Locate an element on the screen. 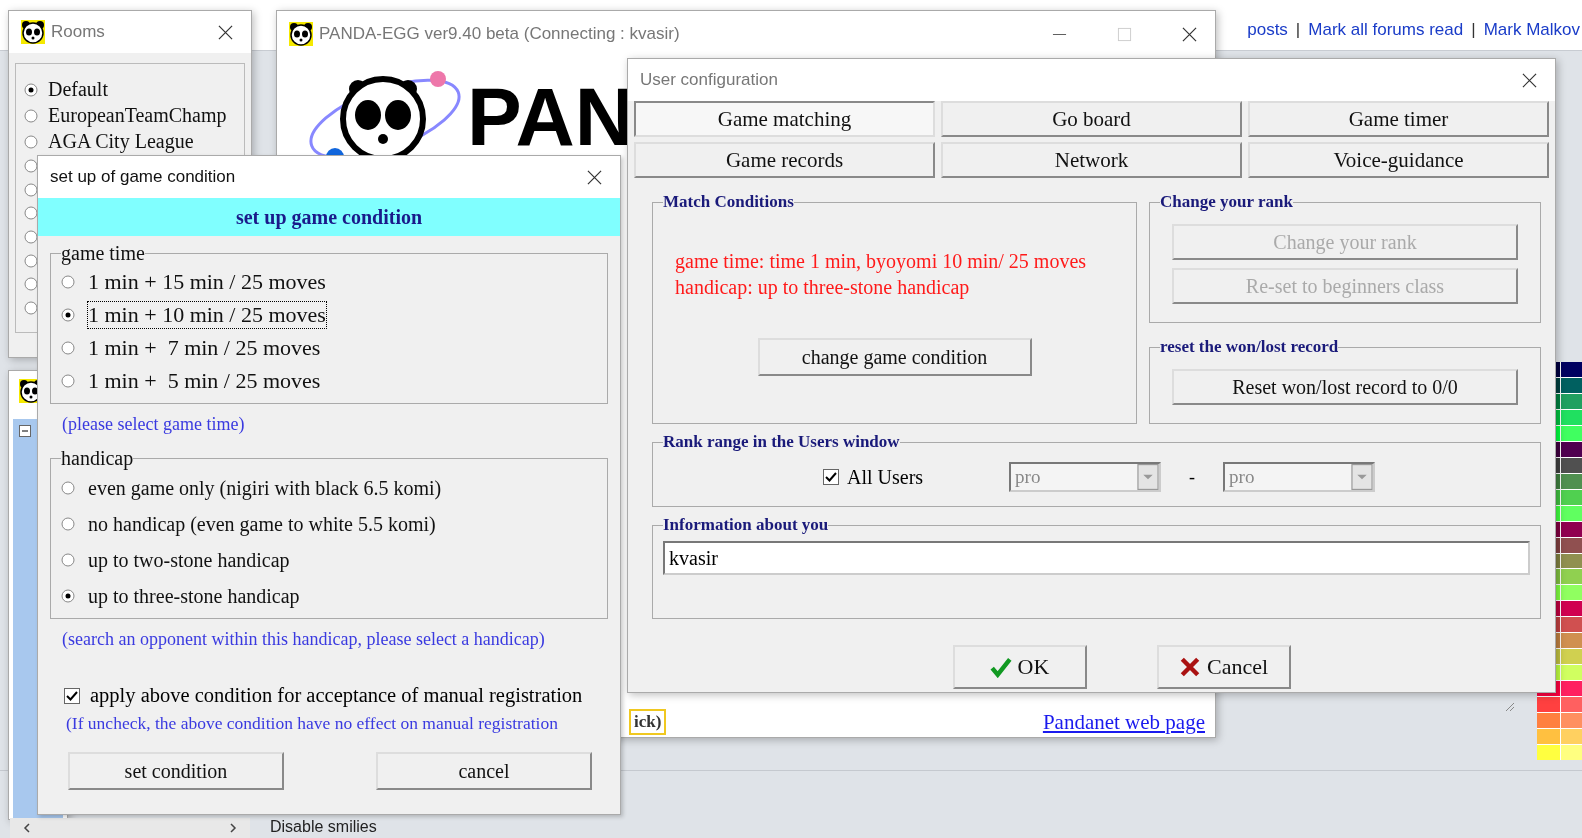  radio-label: 1 min + 5 min / 25 moves is located at coordinates (204, 380).